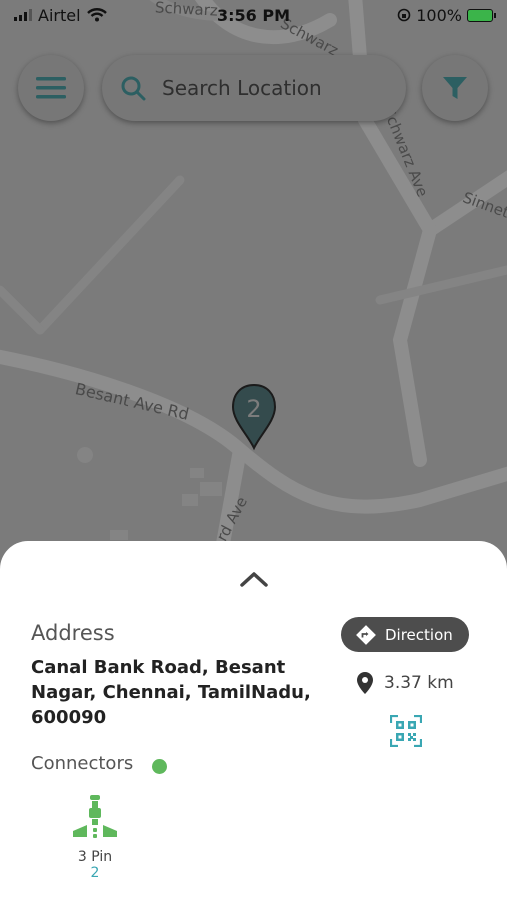 The image size is (507, 900). Describe the element at coordinates (419, 634) in the screenshot. I see `direction-label: Direction` at that location.